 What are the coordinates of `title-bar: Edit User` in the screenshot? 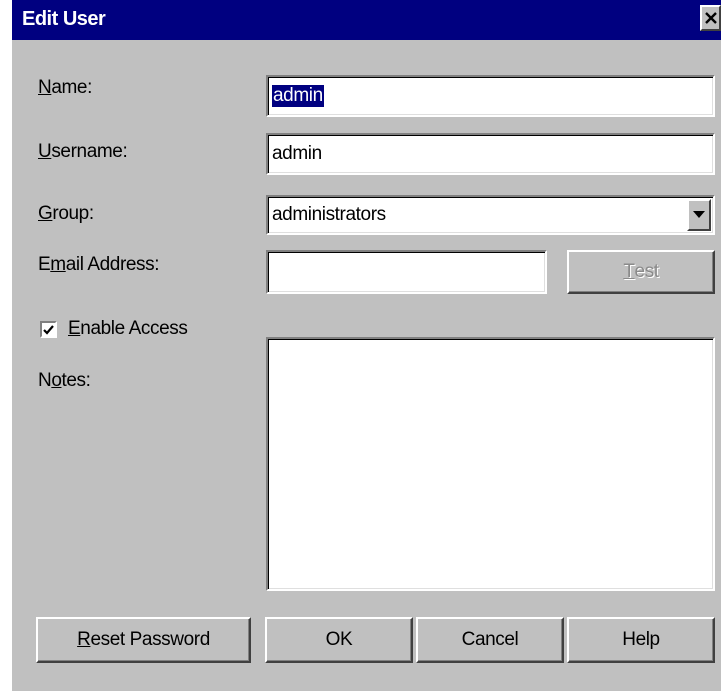 It's located at (366, 20).